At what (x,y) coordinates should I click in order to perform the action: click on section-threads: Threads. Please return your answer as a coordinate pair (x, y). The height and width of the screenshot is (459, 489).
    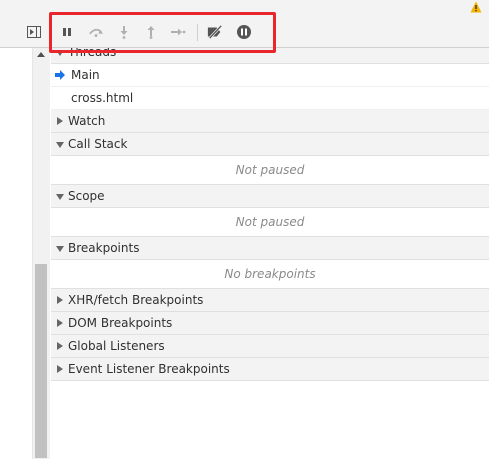
    Looking at the image, I should click on (270, 56).